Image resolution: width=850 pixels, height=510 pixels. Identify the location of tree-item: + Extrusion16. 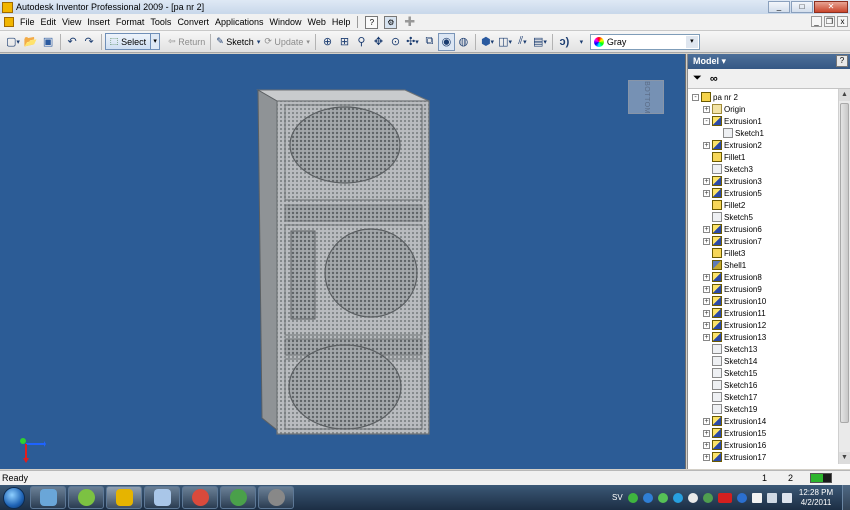
(734, 445).